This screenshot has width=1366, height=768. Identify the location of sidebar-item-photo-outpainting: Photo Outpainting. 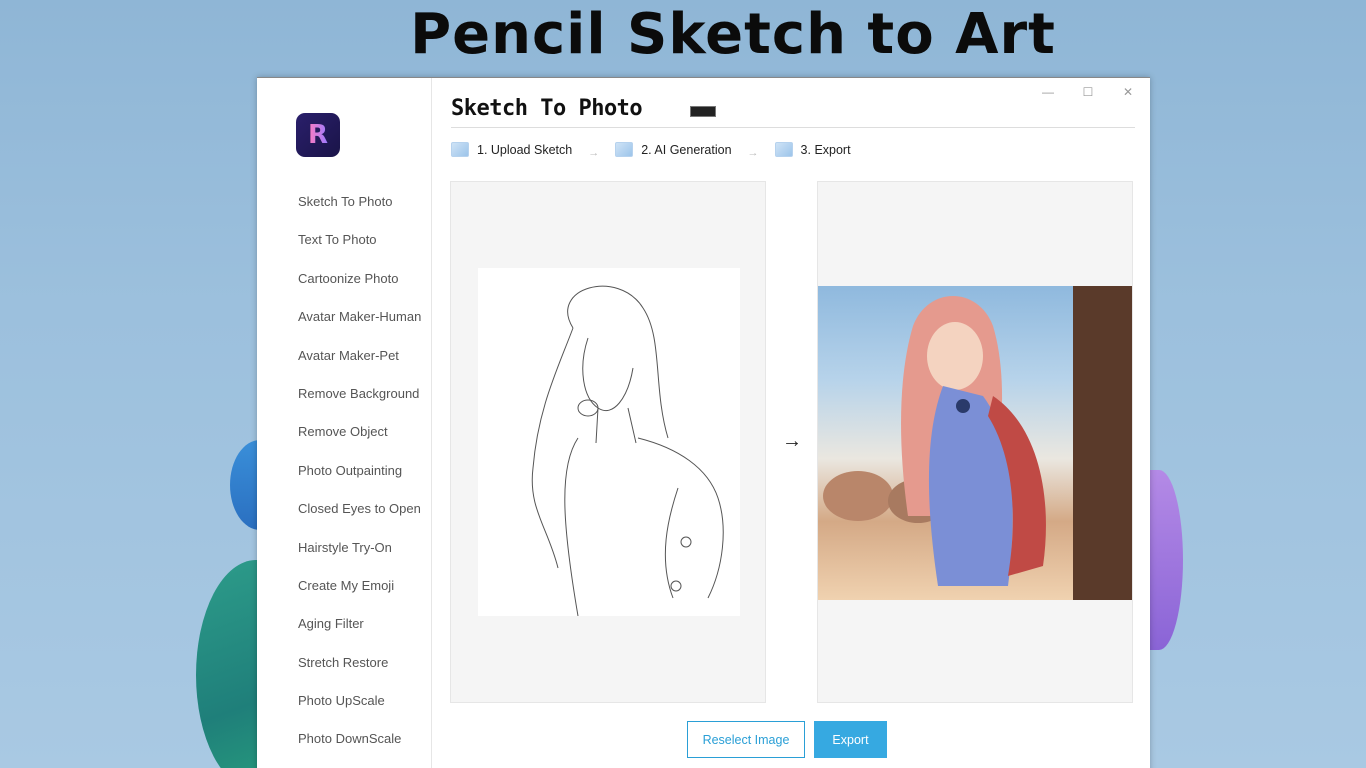
(359, 478).